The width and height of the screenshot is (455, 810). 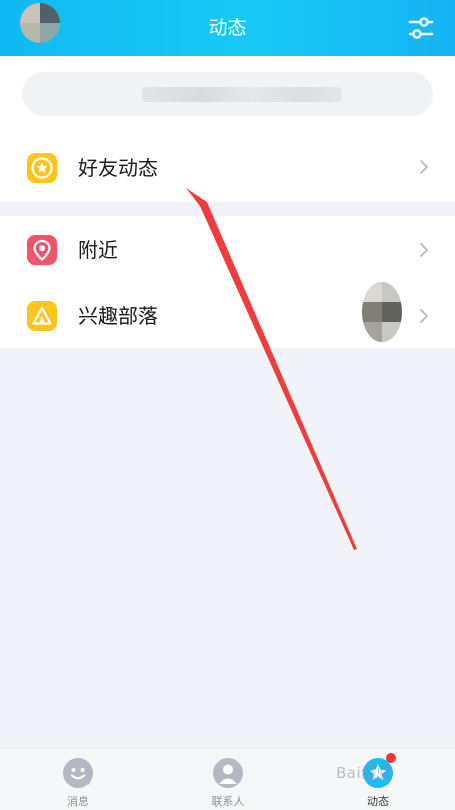 What do you see at coordinates (242, 94) in the screenshot?
I see `search-placeholder-blurred` at bounding box center [242, 94].